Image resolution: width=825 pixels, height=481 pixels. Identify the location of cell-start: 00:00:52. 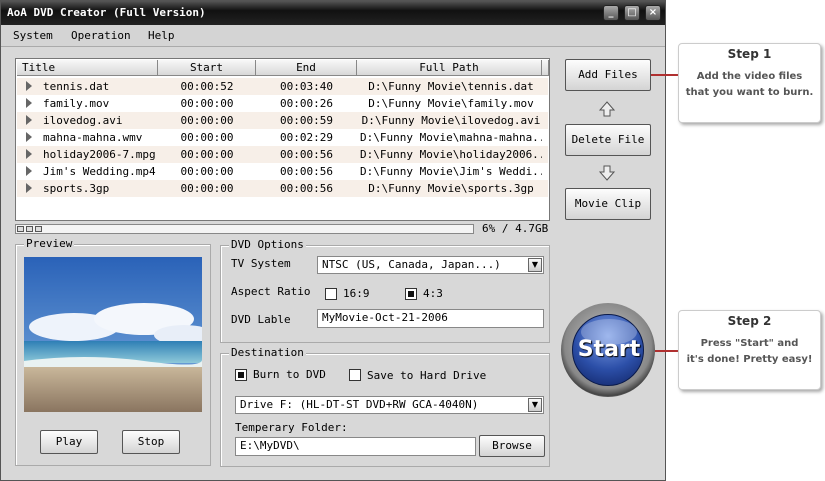
(207, 86).